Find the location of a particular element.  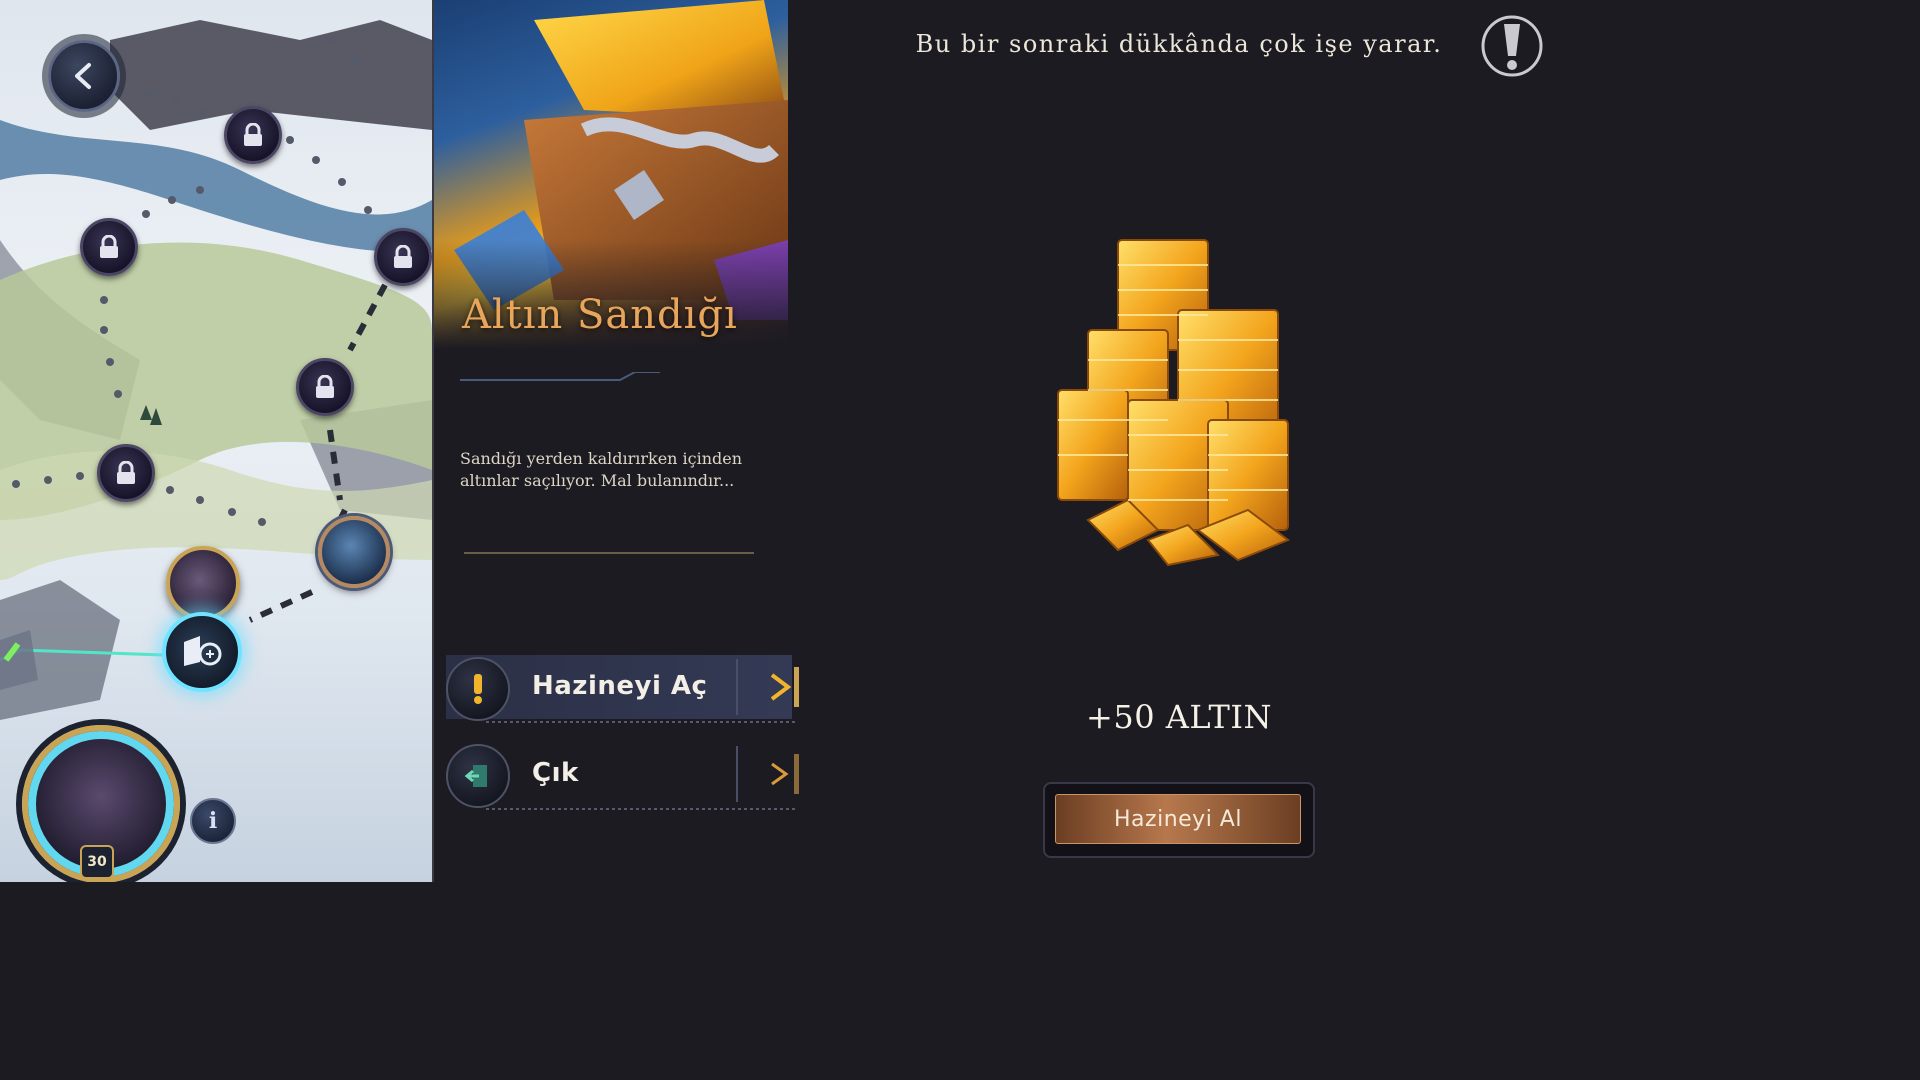

title-underline is located at coordinates (560, 376).